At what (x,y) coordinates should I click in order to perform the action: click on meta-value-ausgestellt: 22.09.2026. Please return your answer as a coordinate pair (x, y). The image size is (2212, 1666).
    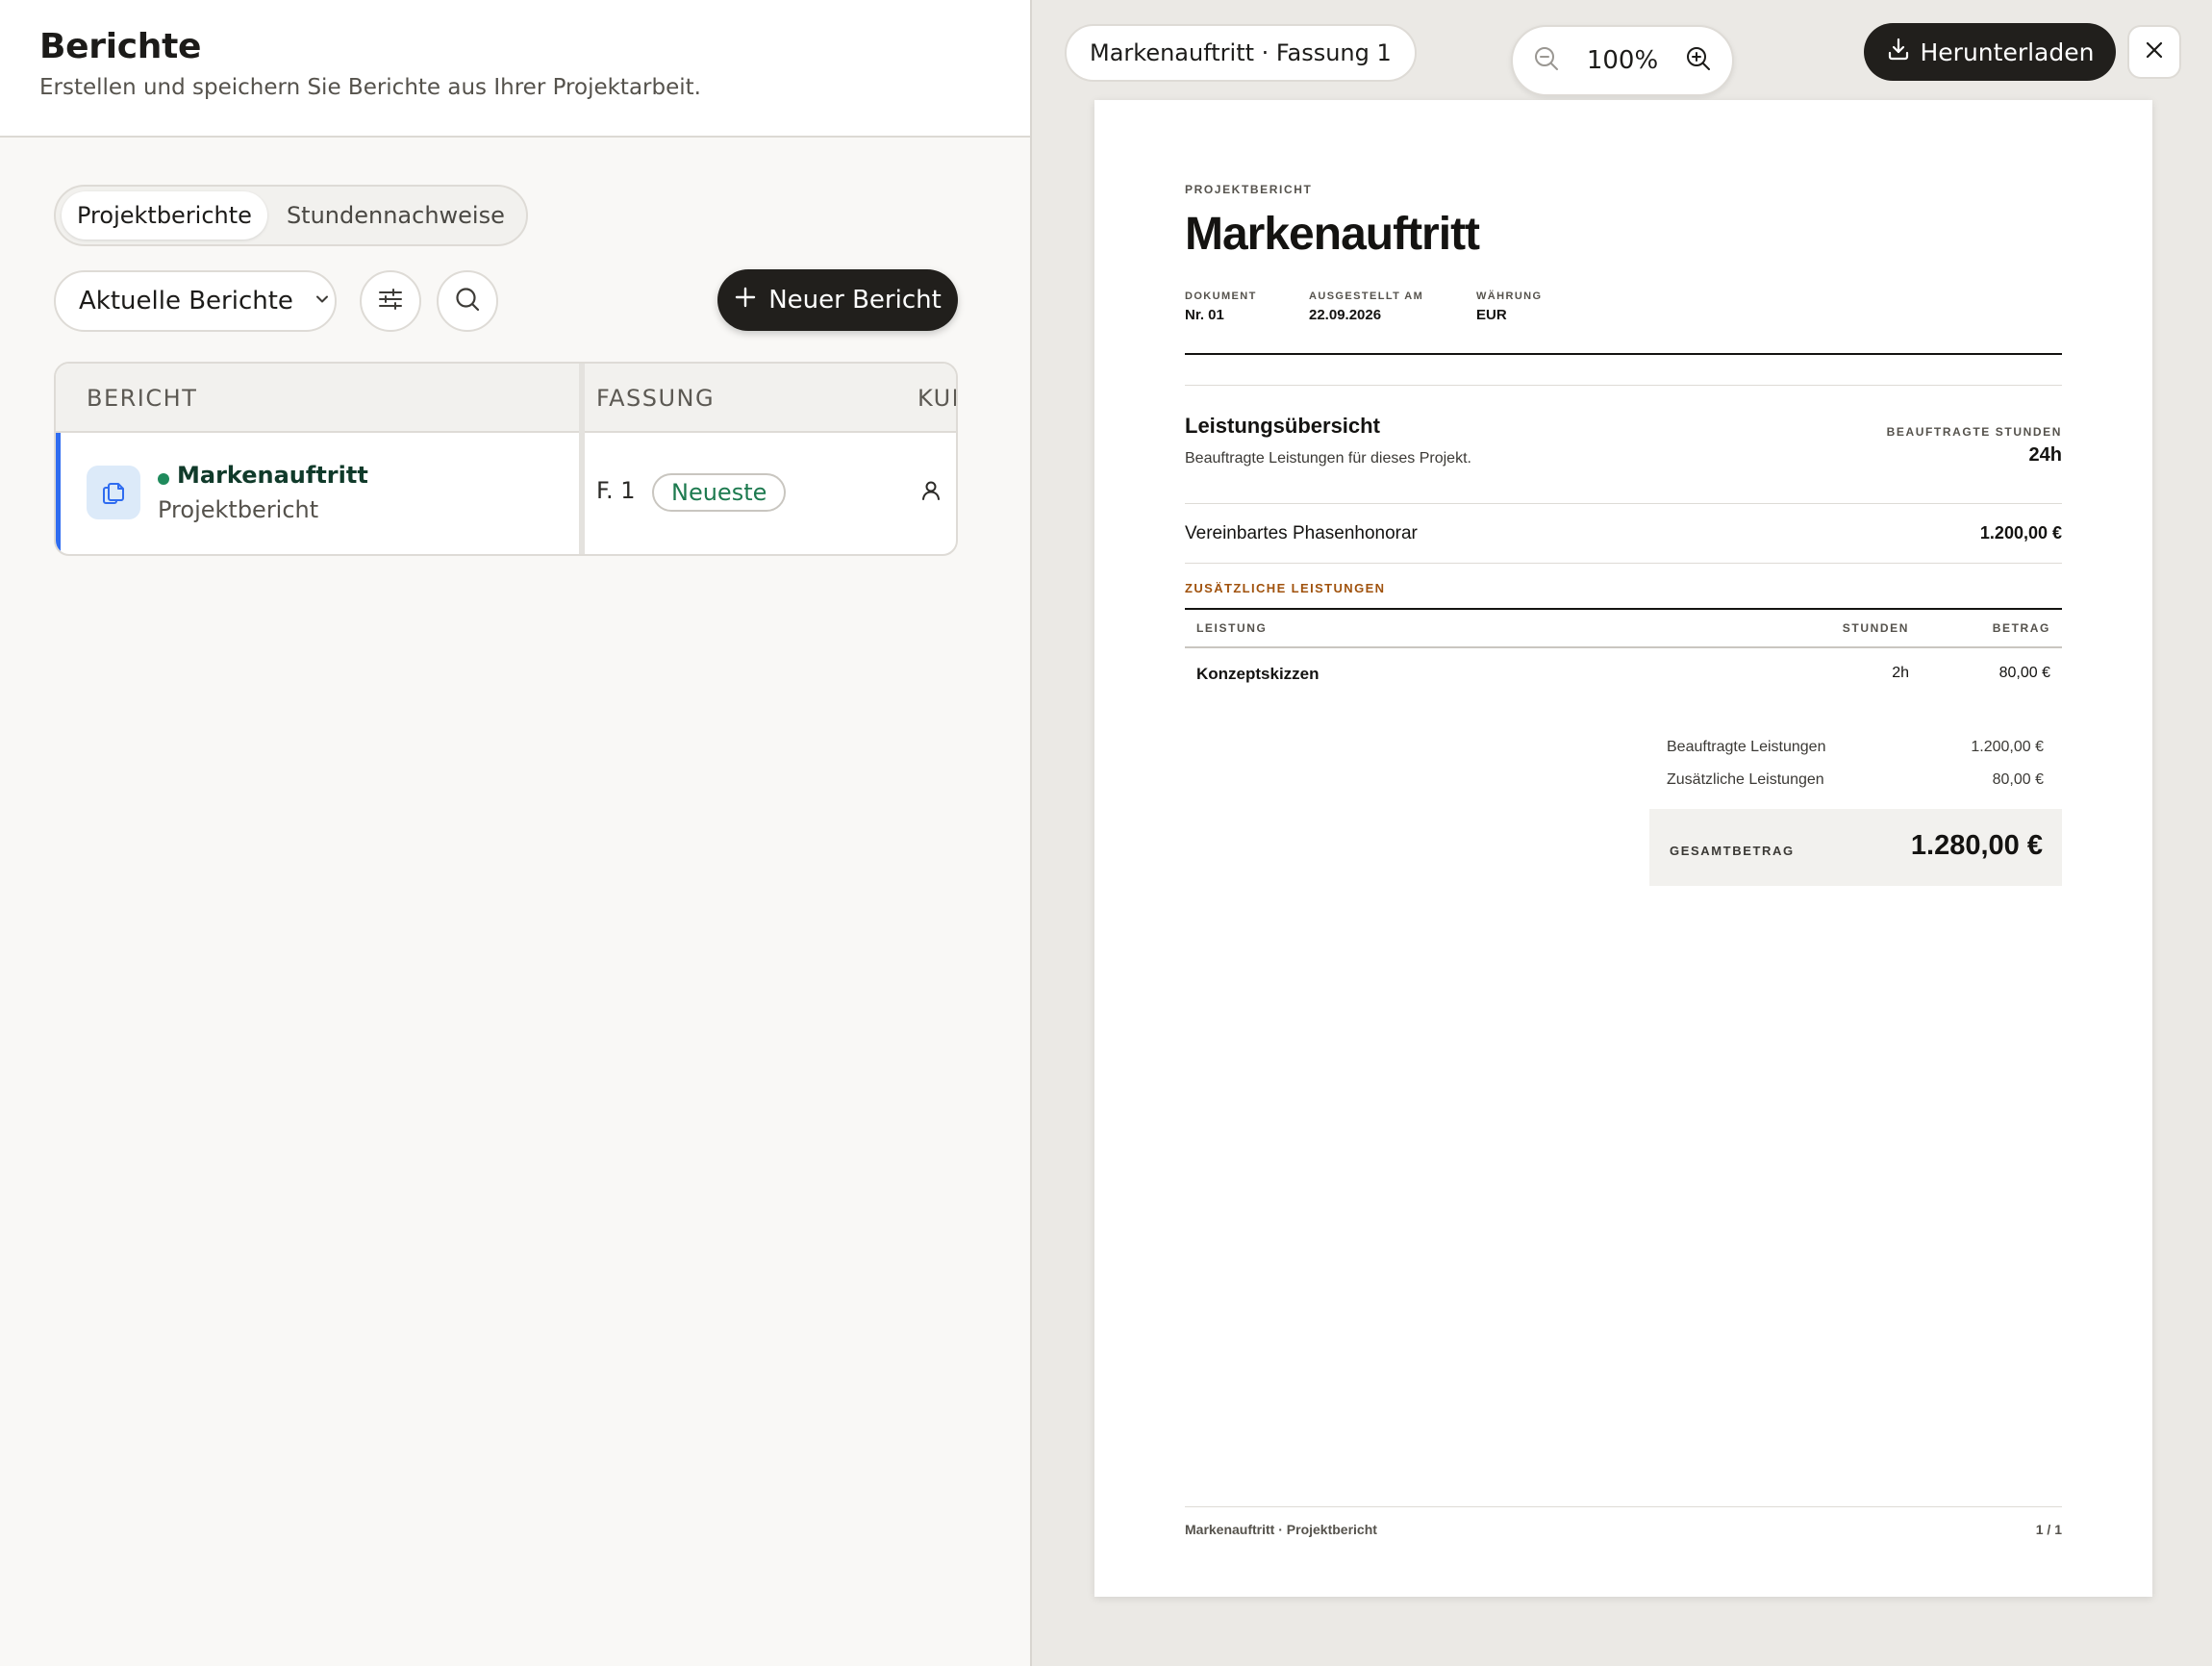
    Looking at the image, I should click on (1345, 315).